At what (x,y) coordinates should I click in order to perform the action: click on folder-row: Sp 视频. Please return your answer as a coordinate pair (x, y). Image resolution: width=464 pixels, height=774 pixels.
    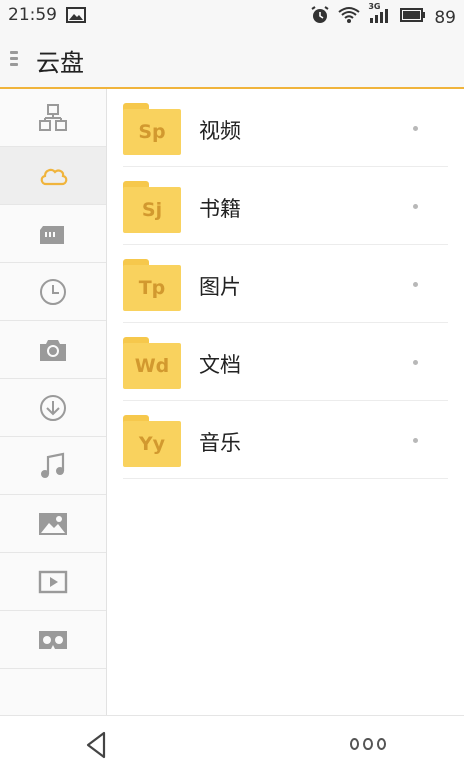
    Looking at the image, I should click on (285, 128).